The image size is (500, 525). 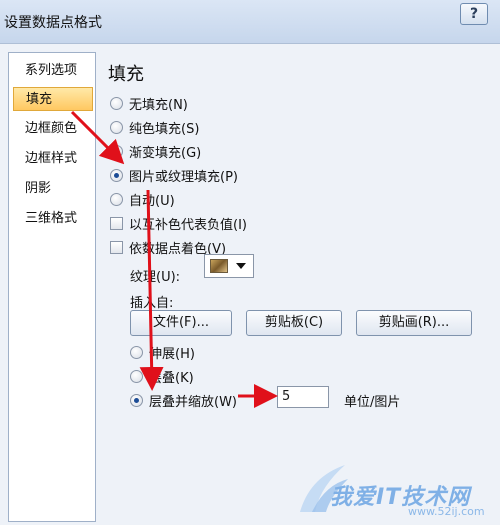 I want to click on dialog-title: 设置数据点格式, so click(x=53, y=23).